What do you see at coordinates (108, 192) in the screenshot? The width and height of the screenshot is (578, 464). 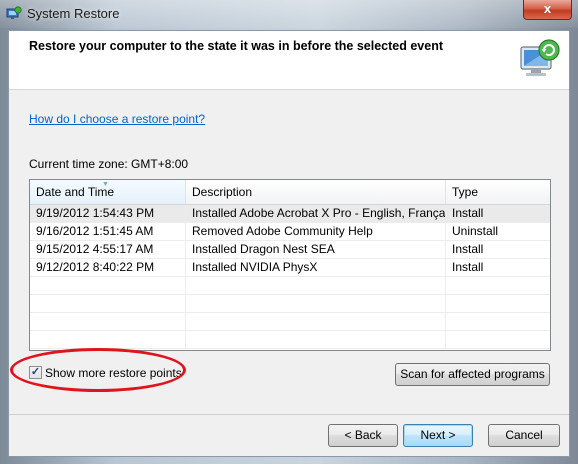 I see `column-header-date-time: ▼ Date and Time` at bounding box center [108, 192].